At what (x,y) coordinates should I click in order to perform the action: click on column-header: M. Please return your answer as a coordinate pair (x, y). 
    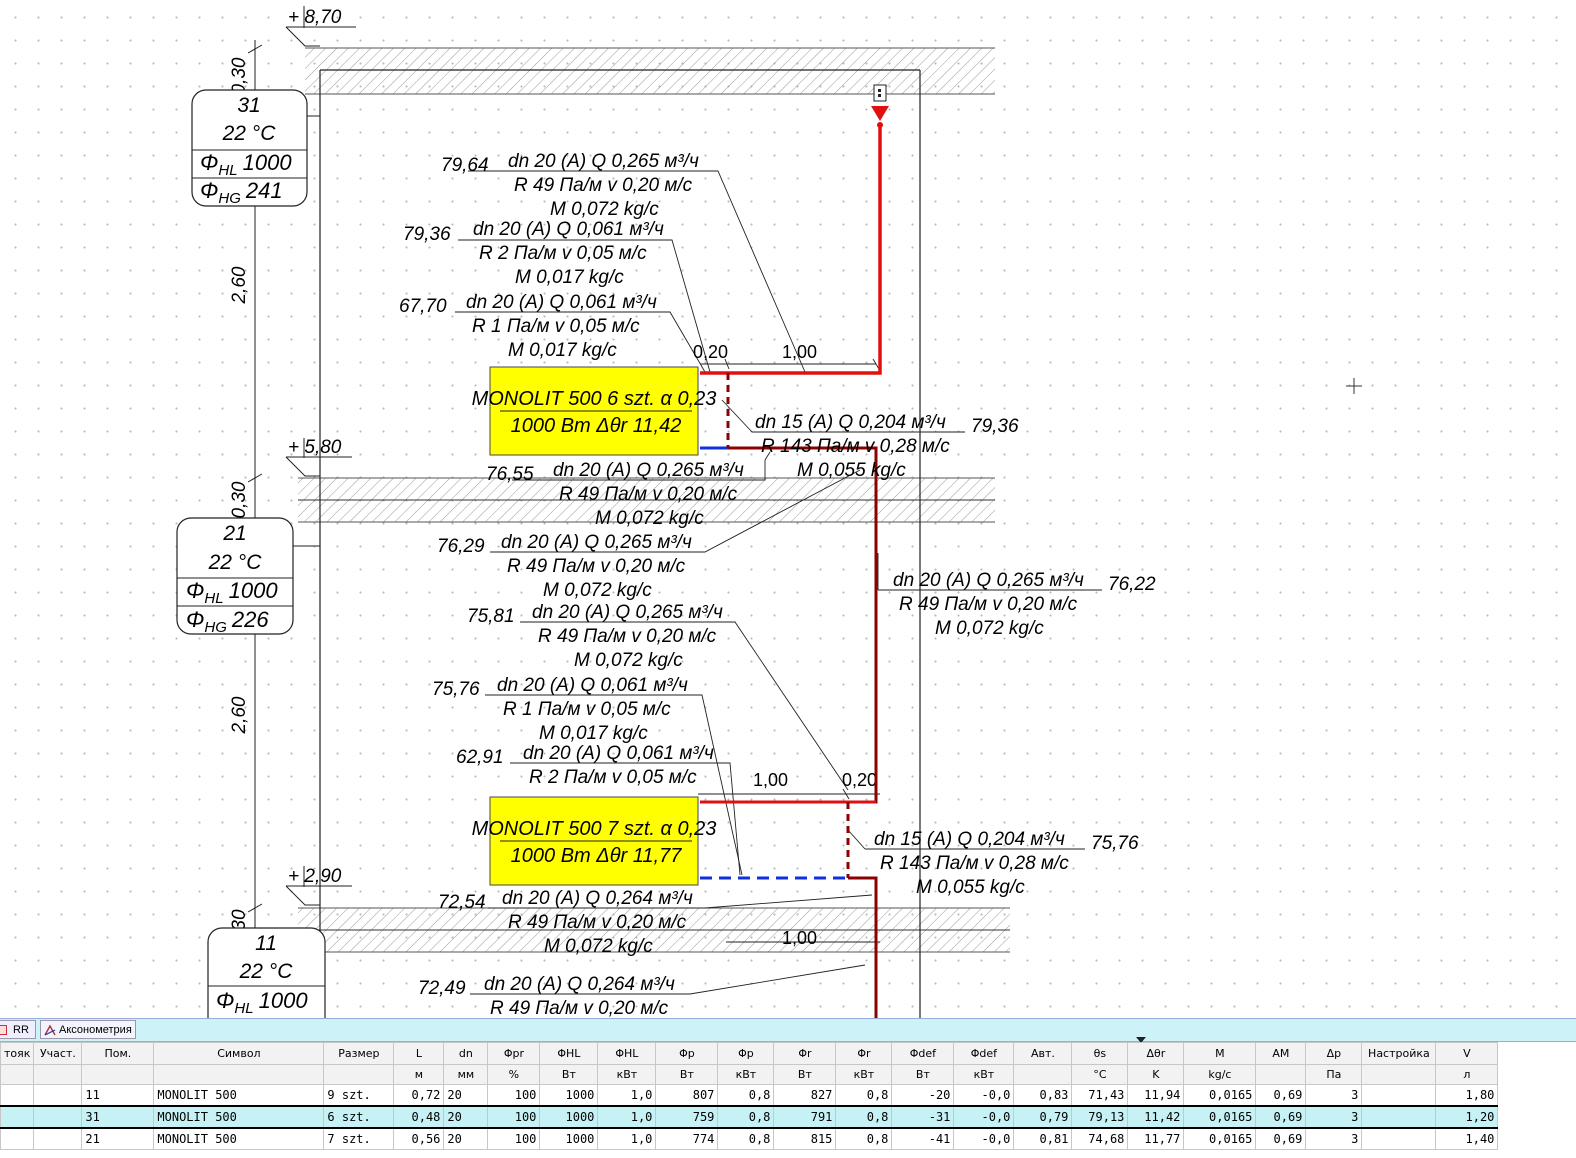
    Looking at the image, I should click on (1220, 1053).